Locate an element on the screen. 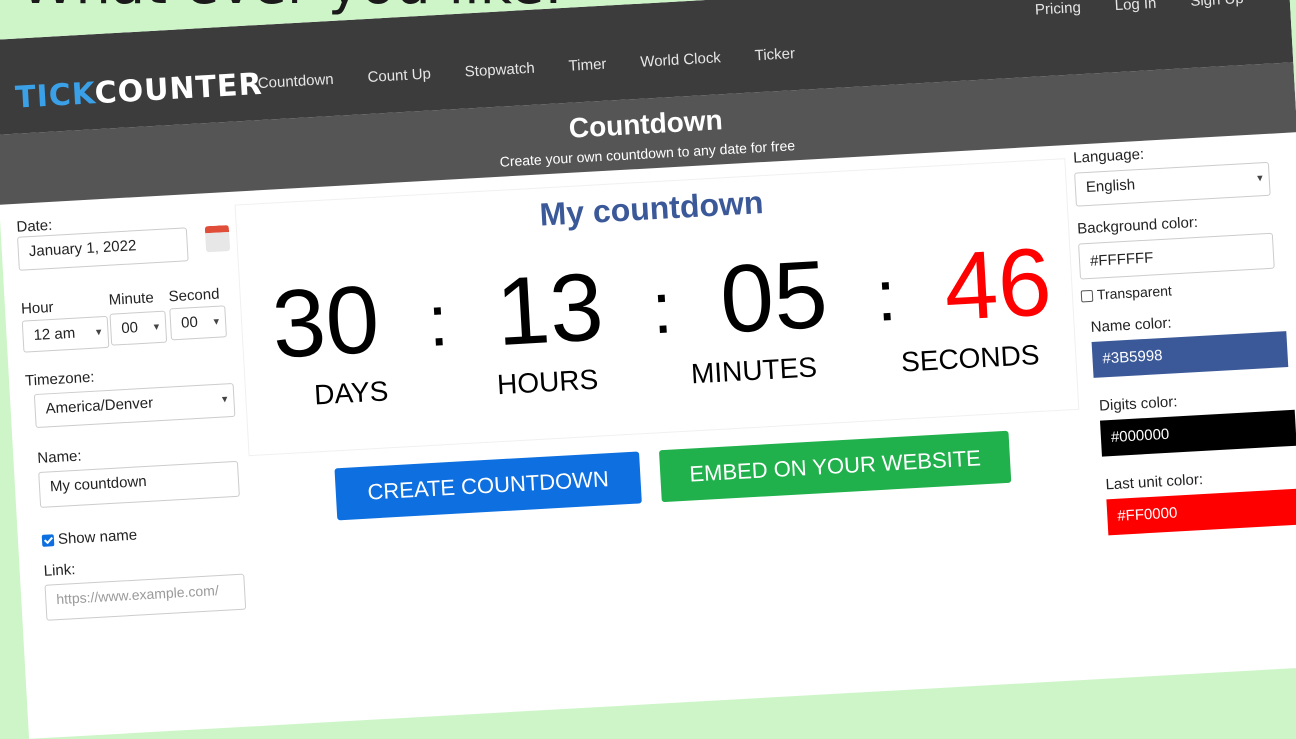 Image resolution: width=1296 pixels, height=739 pixels. transparent-row: Transparent is located at coordinates (1181, 289).